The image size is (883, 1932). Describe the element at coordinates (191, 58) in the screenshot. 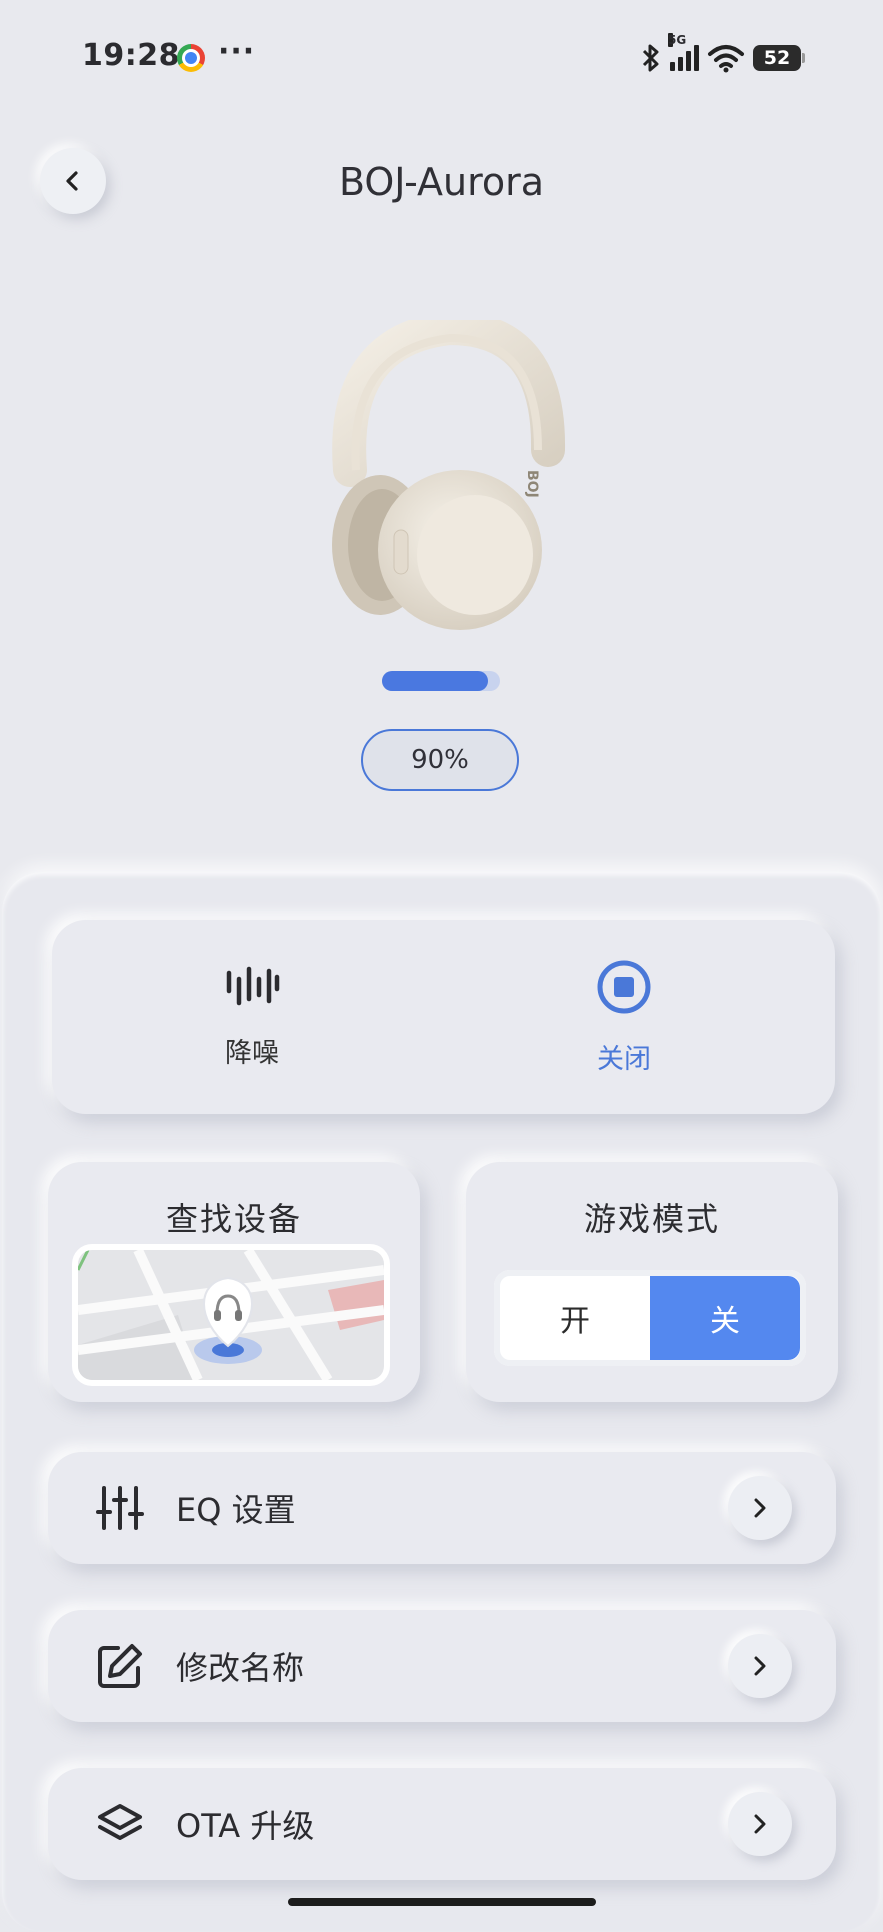

I see `chrome-icon` at that location.